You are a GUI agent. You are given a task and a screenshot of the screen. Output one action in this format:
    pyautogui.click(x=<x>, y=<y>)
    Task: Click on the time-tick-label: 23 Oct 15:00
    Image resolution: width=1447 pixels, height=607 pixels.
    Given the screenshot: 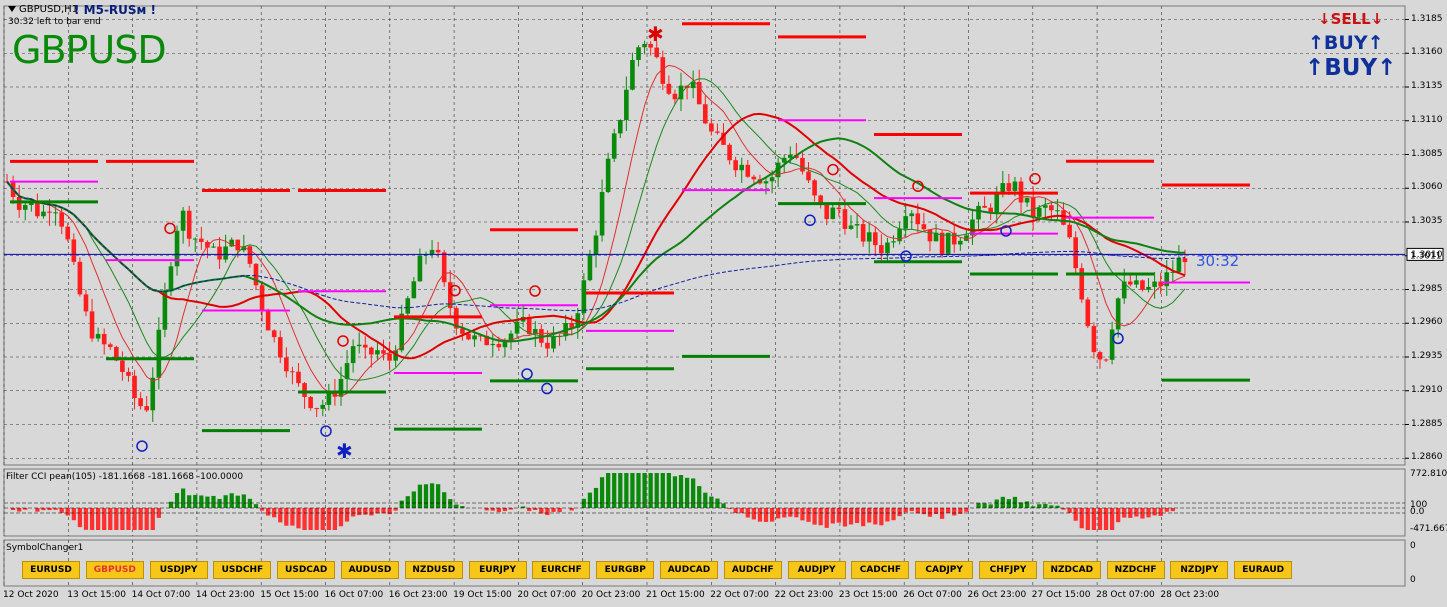 What is the action you would take?
    pyautogui.click(x=868, y=595)
    